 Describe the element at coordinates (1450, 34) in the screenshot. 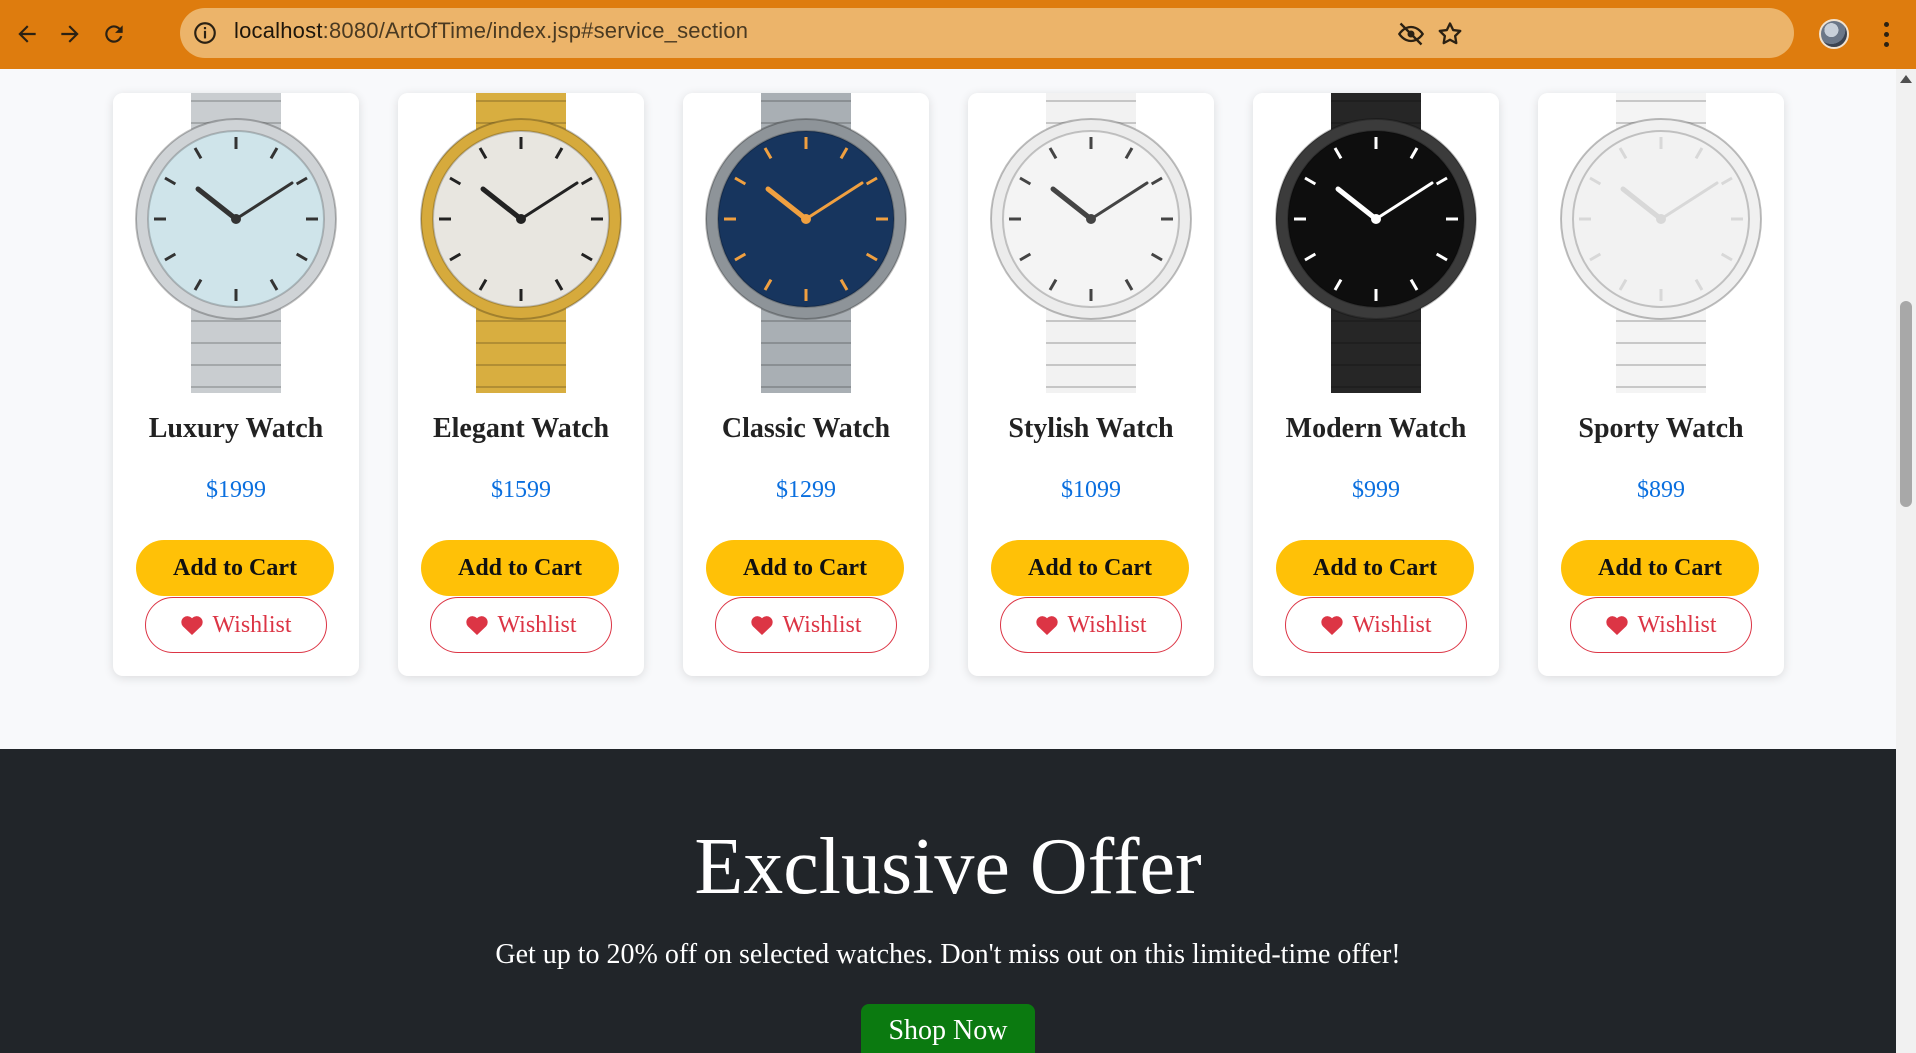

I see `star-icon` at that location.